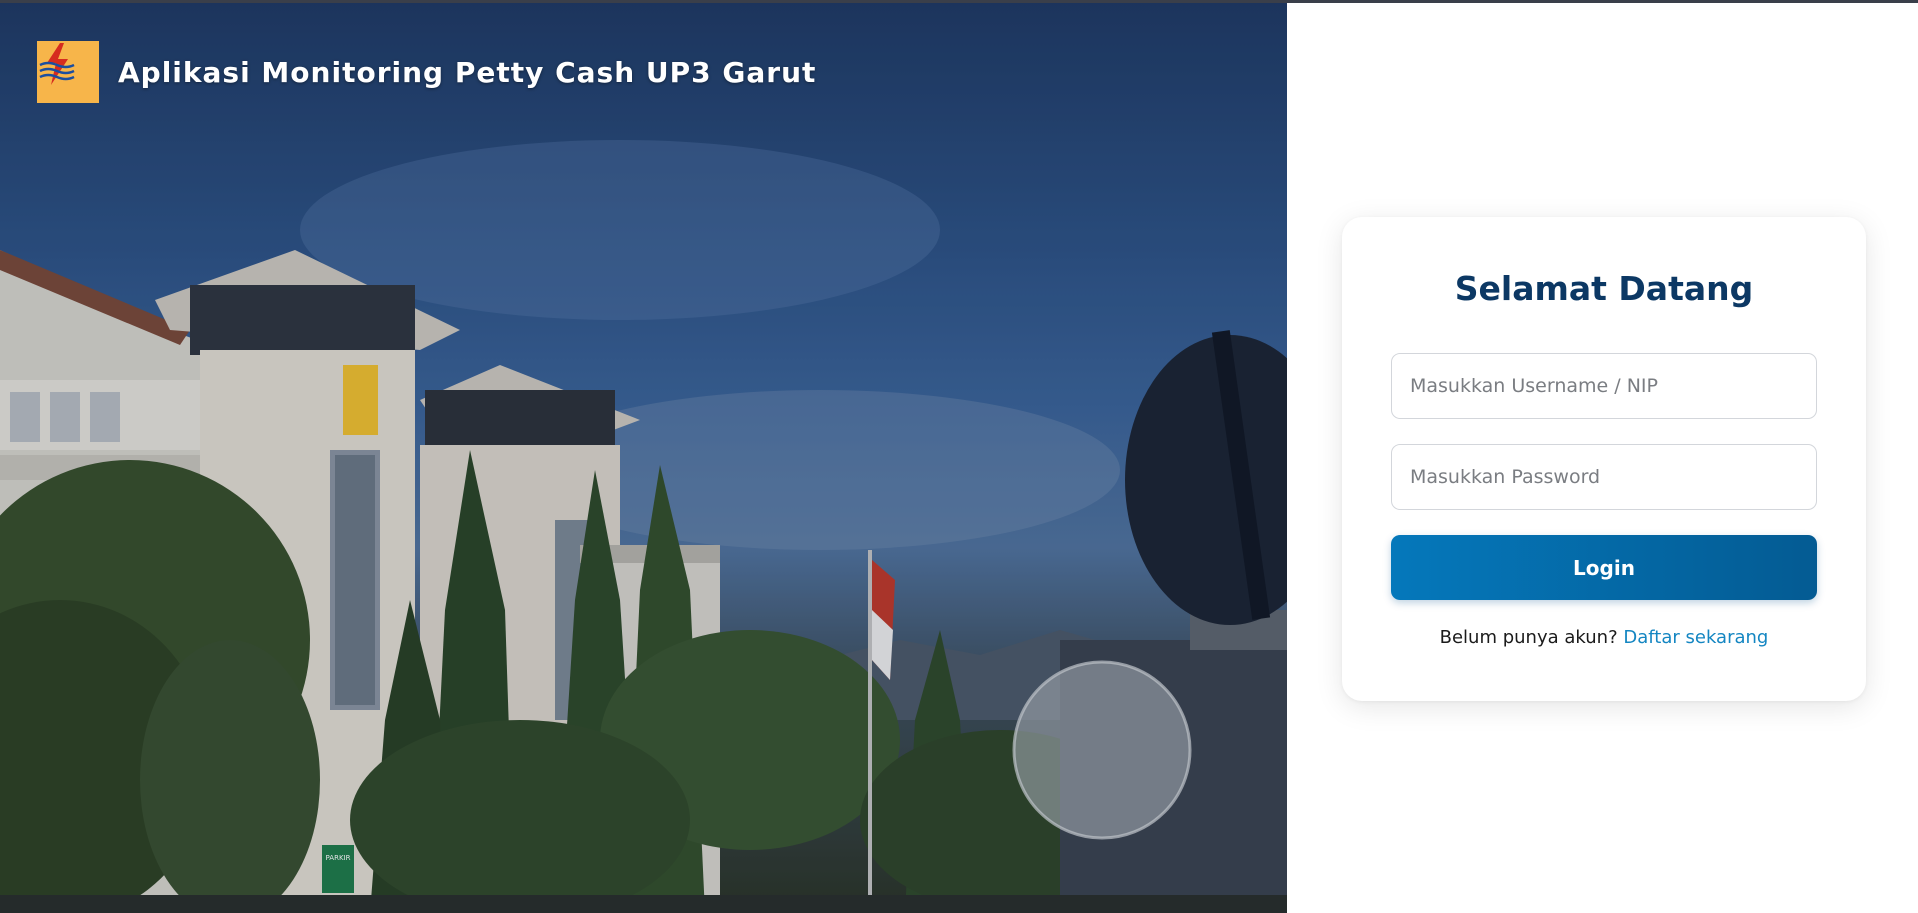 Image resolution: width=1918 pixels, height=913 pixels. Describe the element at coordinates (57, 64) in the screenshot. I see `lightning-icon` at that location.